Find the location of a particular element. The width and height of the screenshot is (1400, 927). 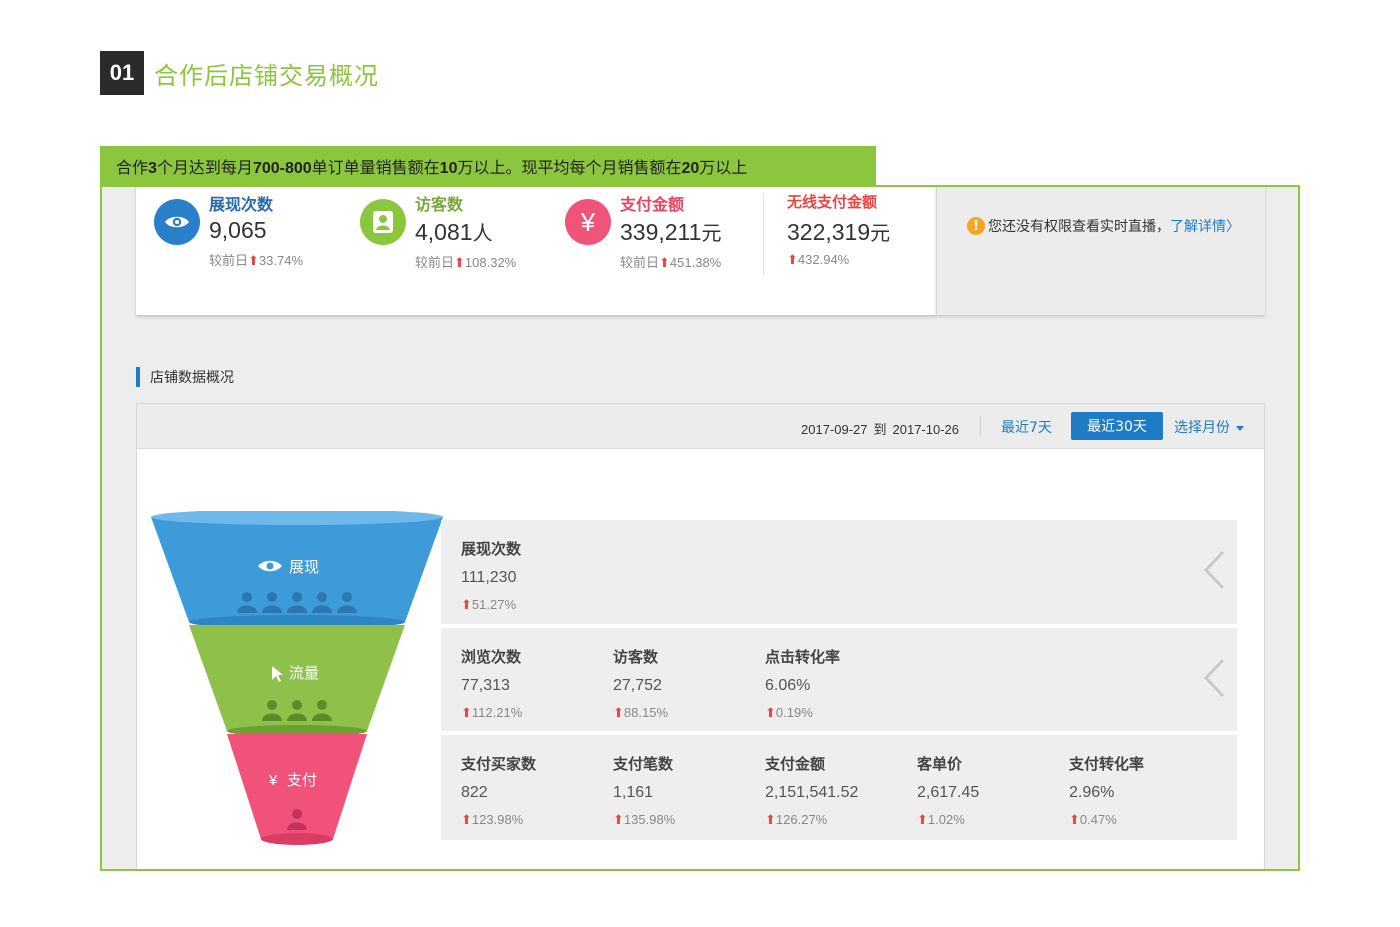

metric-avg-order-value: 客单价 2,617.45 ⬆1.02% is located at coordinates (948, 791).